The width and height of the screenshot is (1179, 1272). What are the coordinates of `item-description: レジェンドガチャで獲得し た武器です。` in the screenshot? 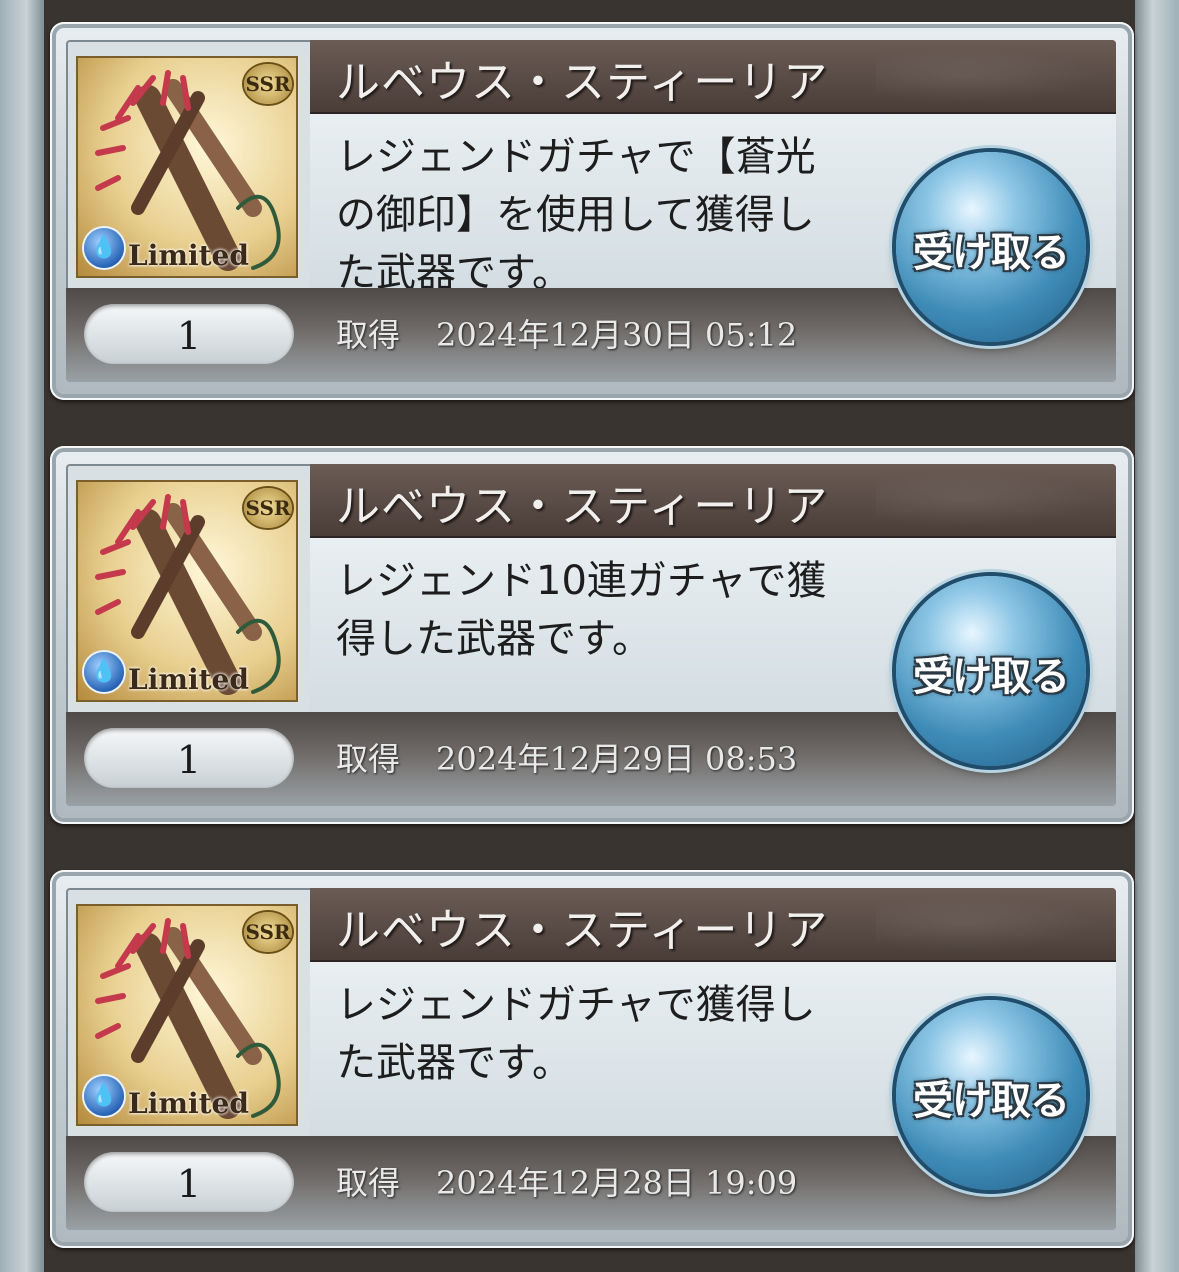 It's located at (576, 1034).